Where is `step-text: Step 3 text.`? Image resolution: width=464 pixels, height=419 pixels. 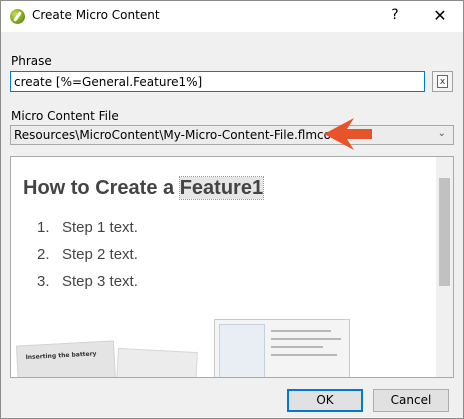
step-text: Step 3 text. is located at coordinates (100, 281).